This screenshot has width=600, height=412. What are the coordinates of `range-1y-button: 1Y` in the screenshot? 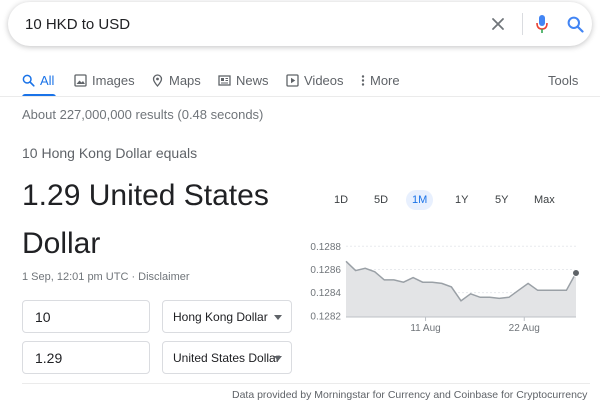 It's located at (461, 200).